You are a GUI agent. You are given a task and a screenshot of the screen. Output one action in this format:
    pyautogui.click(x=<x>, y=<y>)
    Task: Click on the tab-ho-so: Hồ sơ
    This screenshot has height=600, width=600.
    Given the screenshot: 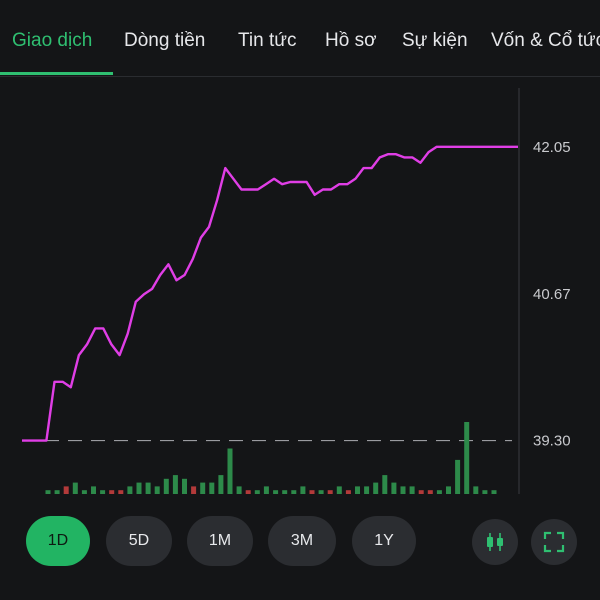 What is the action you would take?
    pyautogui.click(x=351, y=41)
    